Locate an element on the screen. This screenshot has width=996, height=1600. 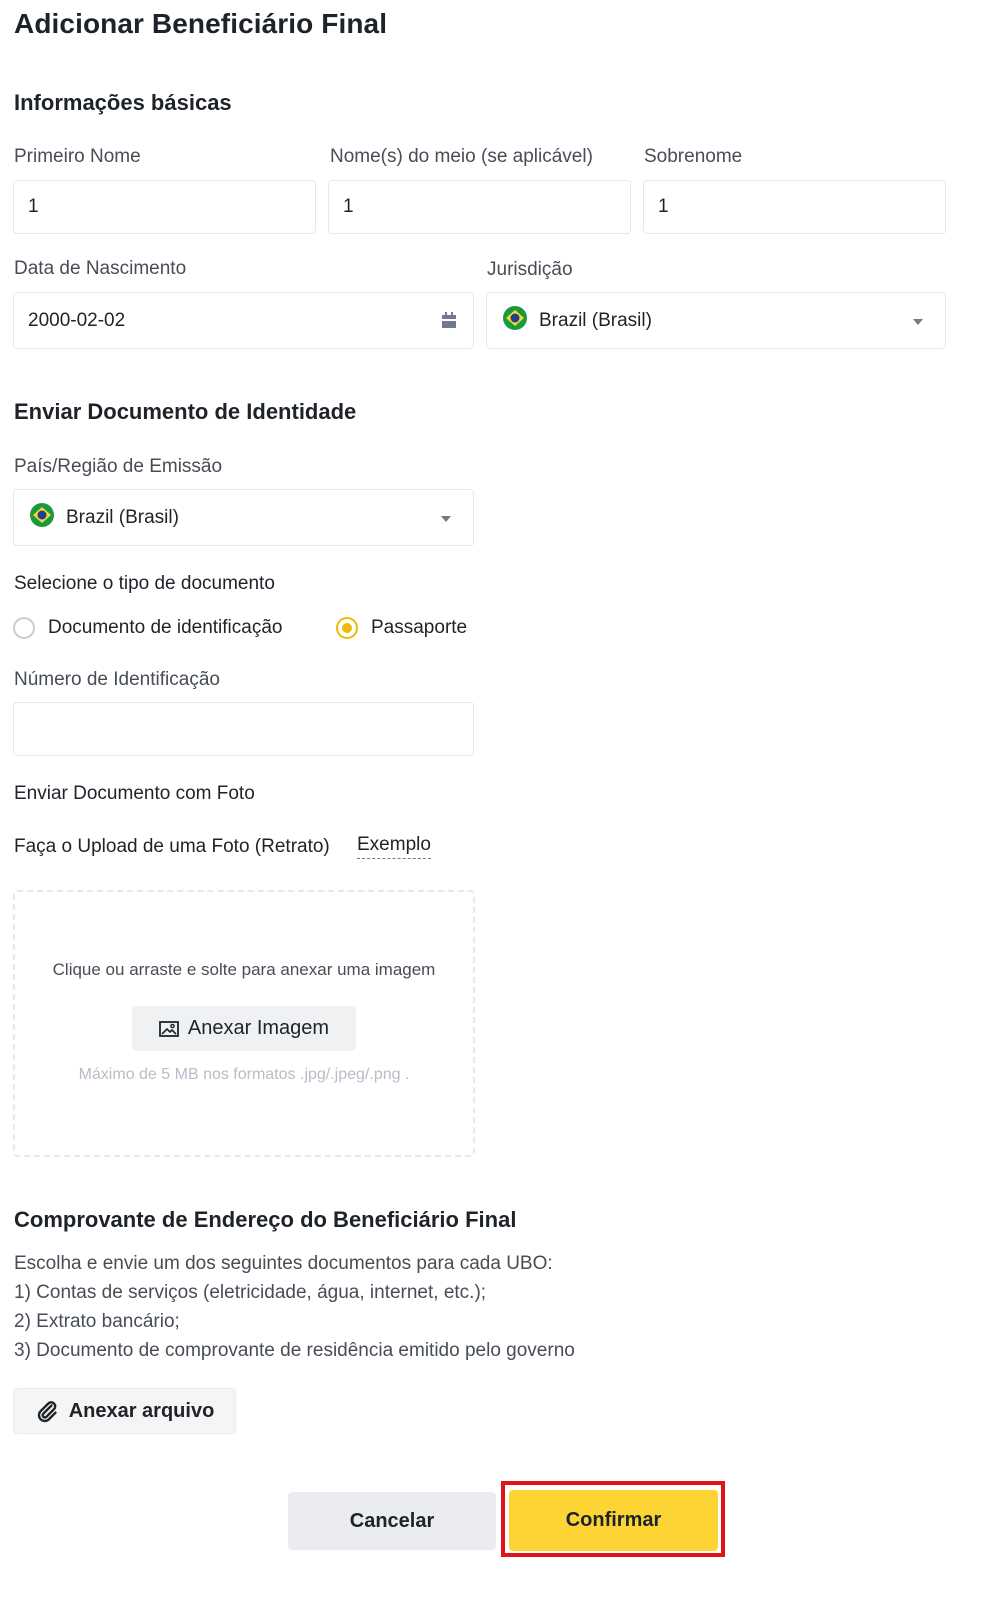
middle-name-value: 1 is located at coordinates (348, 206).